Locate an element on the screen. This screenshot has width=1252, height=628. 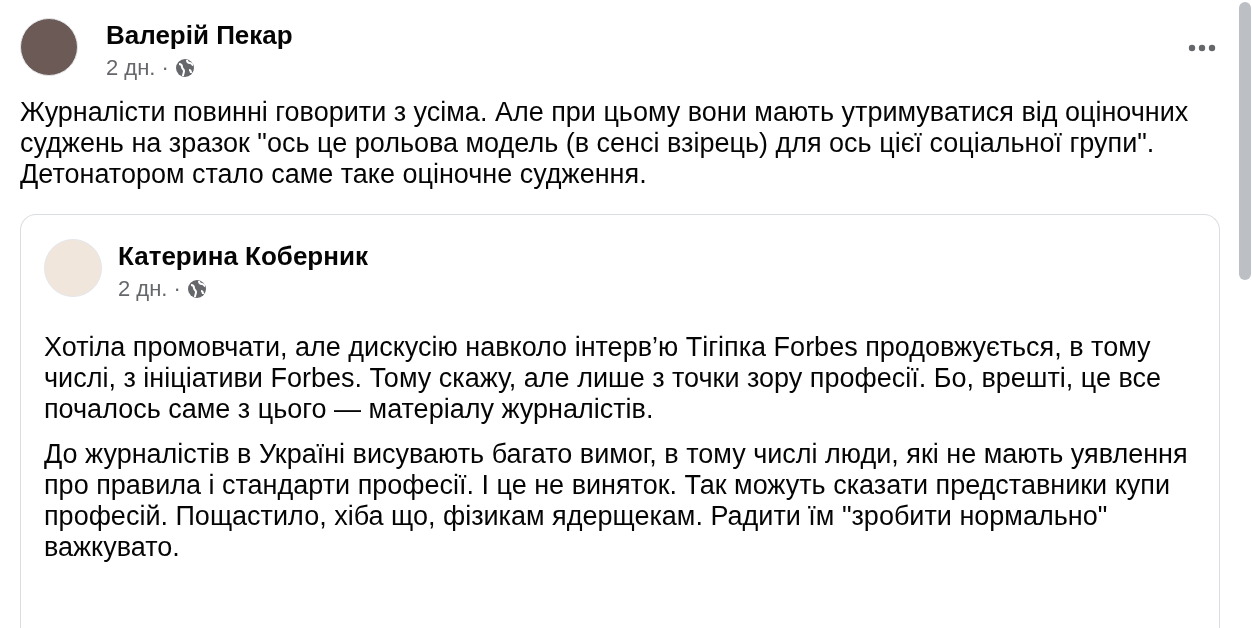
author-name: Валерій Пекар is located at coordinates (631, 35).